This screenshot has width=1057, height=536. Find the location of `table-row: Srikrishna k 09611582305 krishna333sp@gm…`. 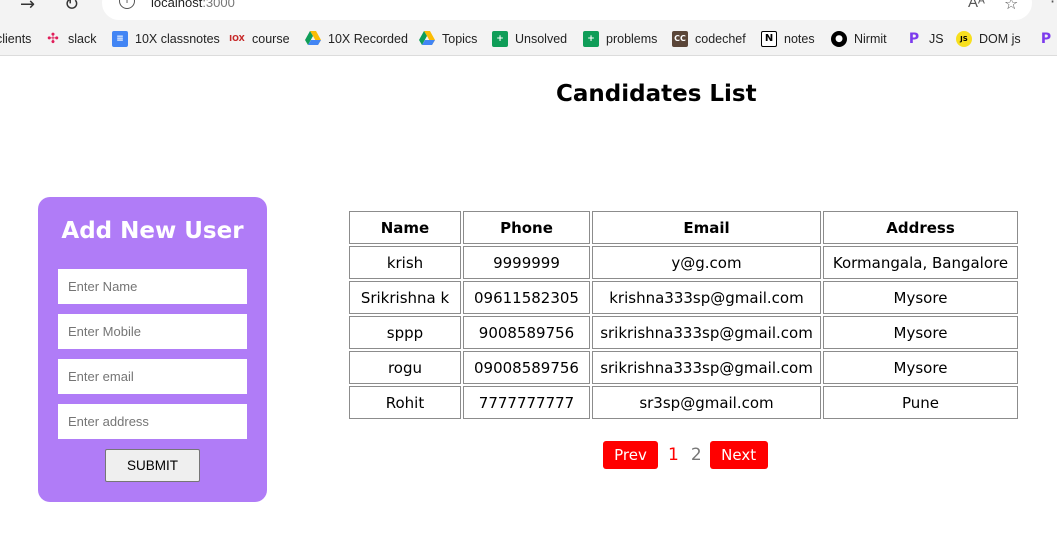

table-row: Srikrishna k 09611582305 krishna333sp@gm… is located at coordinates (683, 297).